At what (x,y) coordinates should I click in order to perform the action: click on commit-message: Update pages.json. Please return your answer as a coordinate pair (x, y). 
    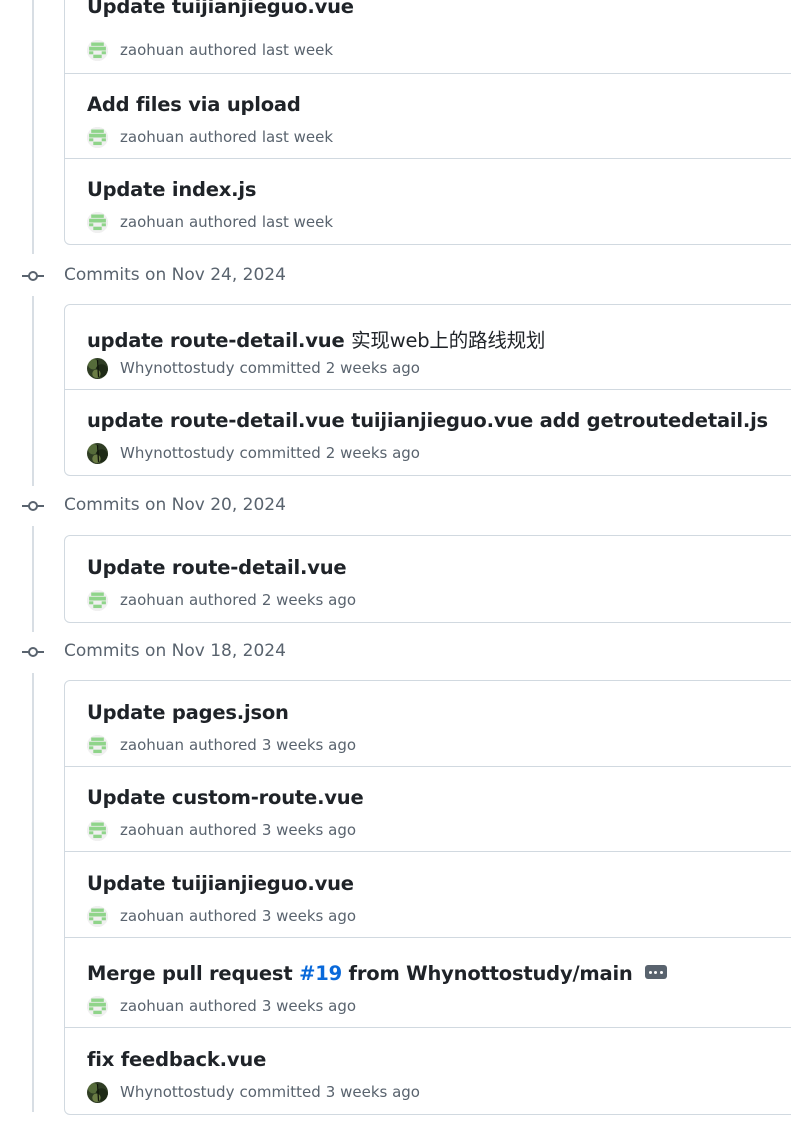
    Looking at the image, I should click on (188, 712).